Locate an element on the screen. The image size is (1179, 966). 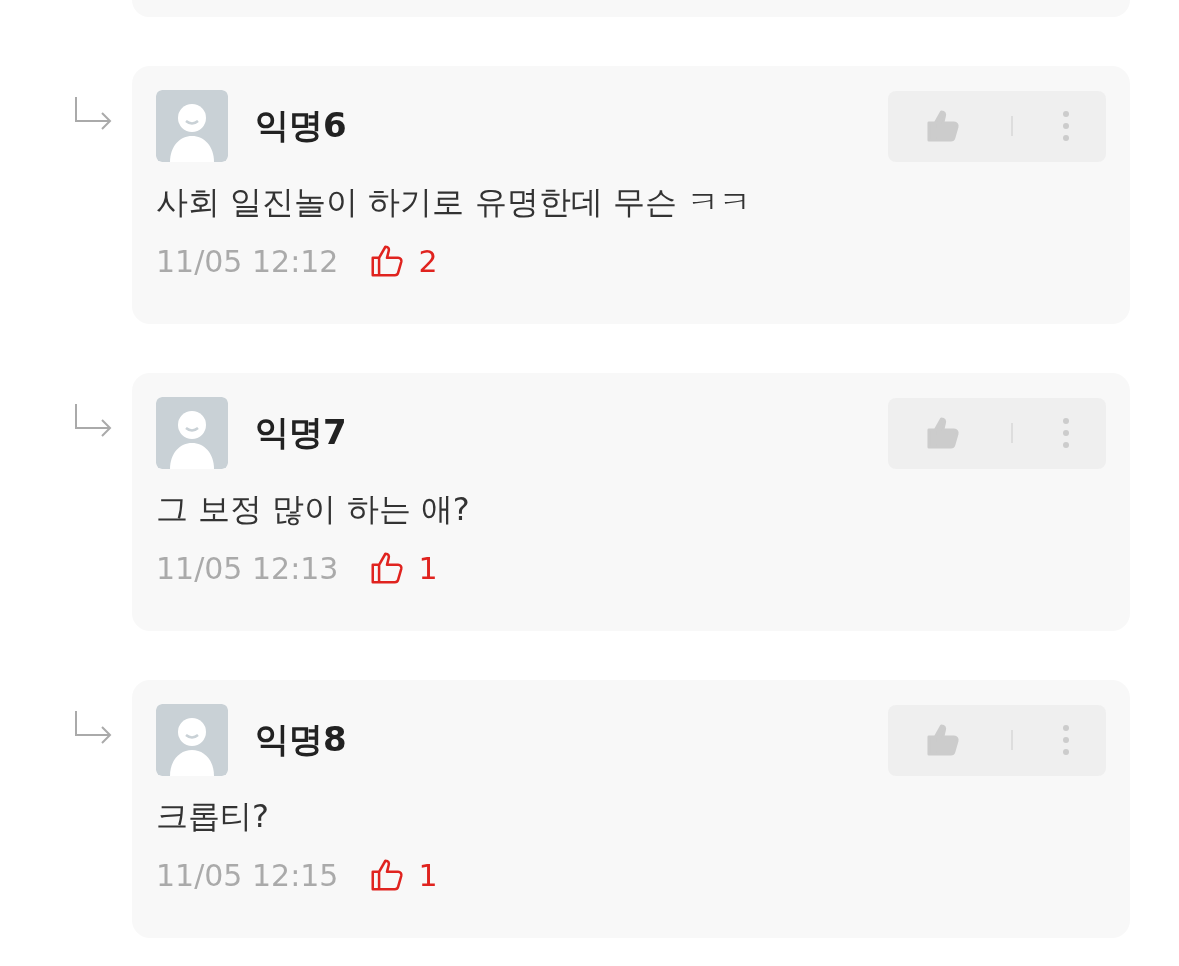
like-count: 2 is located at coordinates (428, 261).